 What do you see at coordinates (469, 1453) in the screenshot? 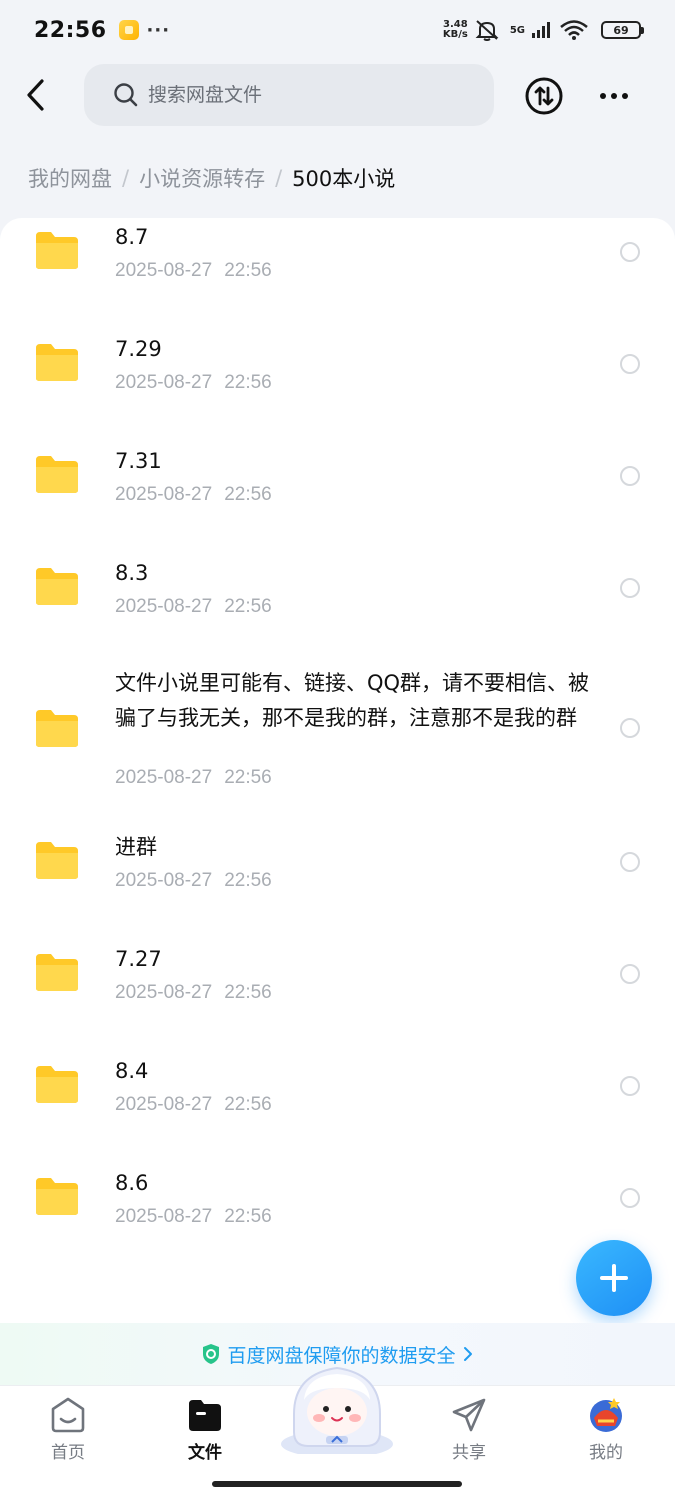
I see `nav-label-share: 共享` at bounding box center [469, 1453].